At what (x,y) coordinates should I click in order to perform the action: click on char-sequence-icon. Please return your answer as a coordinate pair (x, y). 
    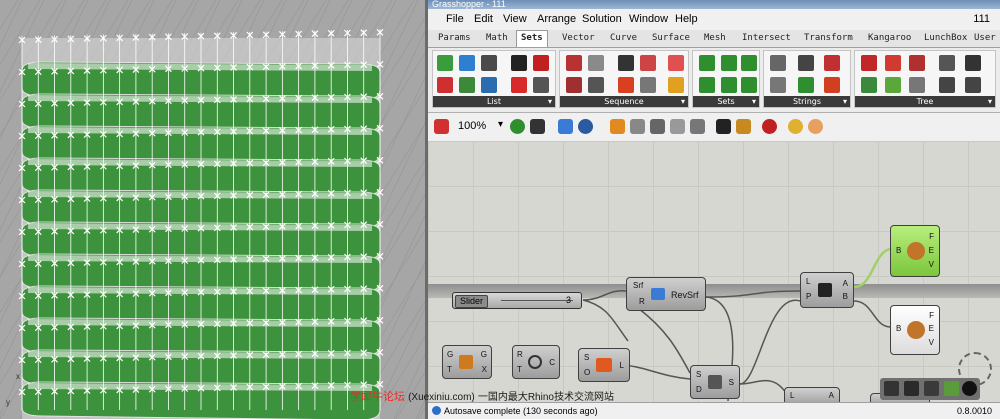
    Looking at the image, I should click on (626, 85).